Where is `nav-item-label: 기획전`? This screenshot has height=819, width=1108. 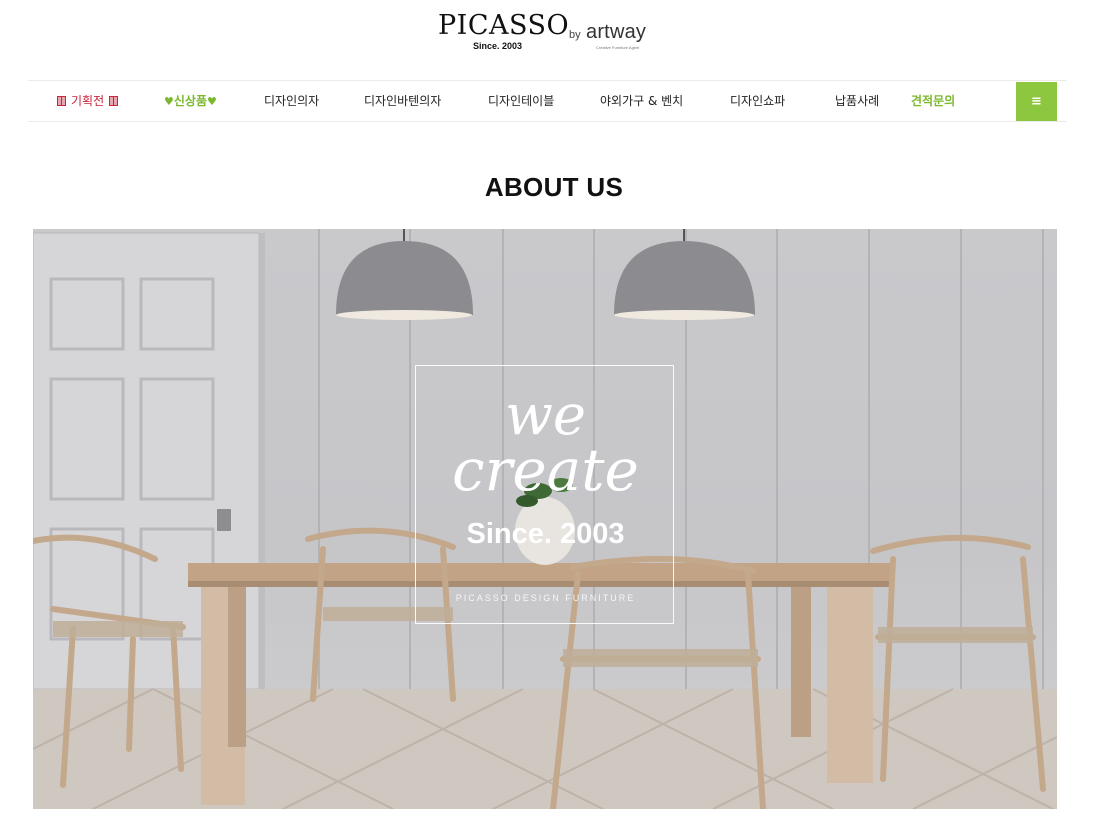
nav-item-label: 기획전 is located at coordinates (88, 101).